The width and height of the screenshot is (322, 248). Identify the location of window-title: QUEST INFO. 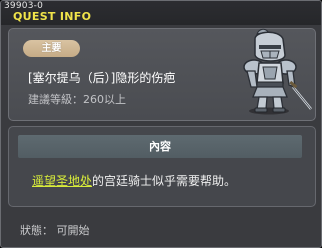
(52, 16).